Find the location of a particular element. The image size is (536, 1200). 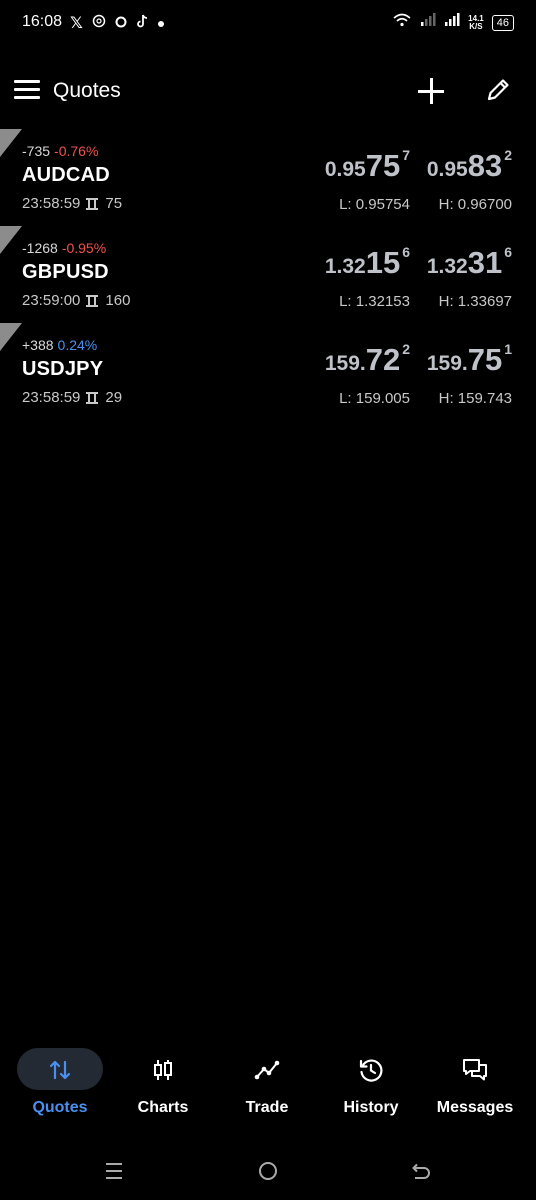

quote-meta: 23:58:59 29 is located at coordinates (72, 397).